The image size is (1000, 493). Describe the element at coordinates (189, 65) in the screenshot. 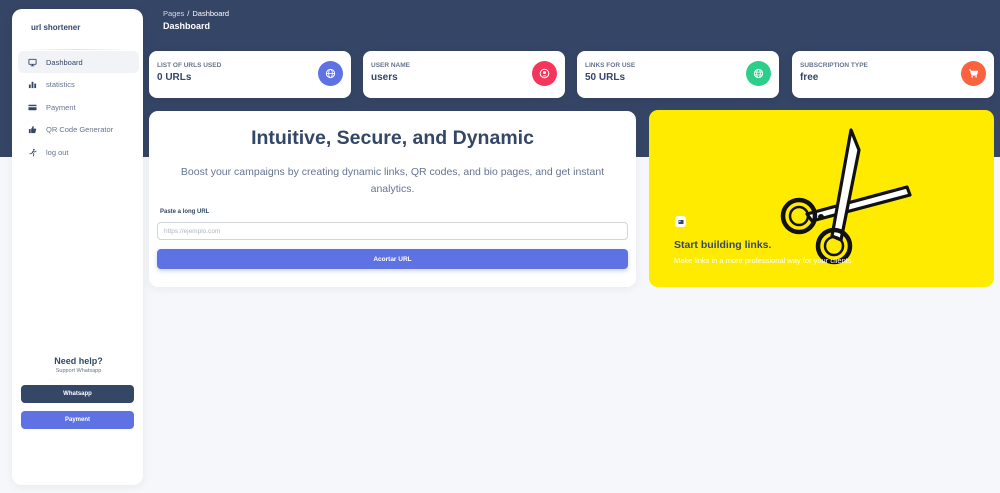

I see `stat-label: LIST OF URLS USED` at that location.